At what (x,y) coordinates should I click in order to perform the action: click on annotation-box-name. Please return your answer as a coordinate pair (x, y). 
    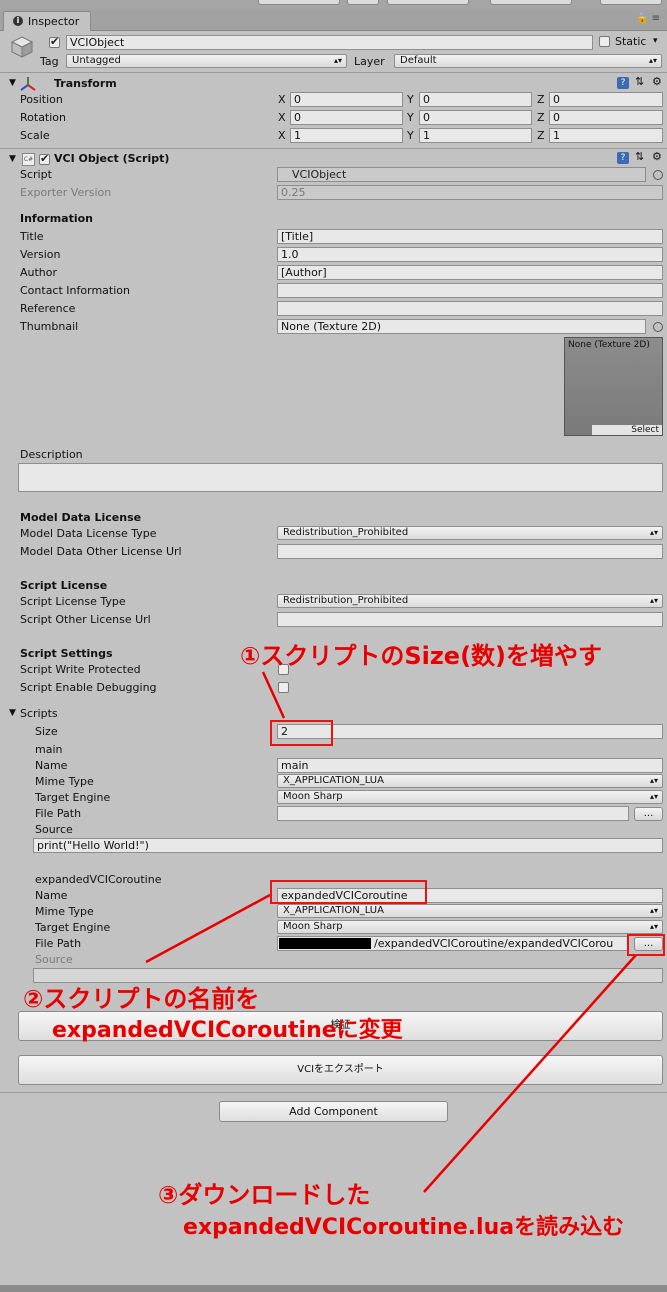
    Looking at the image, I should click on (348, 892).